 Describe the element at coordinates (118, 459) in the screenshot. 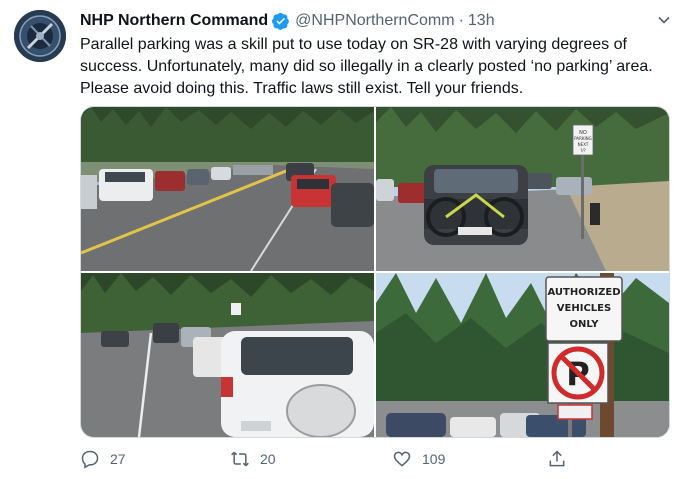

I see `reply-count: 27` at that location.